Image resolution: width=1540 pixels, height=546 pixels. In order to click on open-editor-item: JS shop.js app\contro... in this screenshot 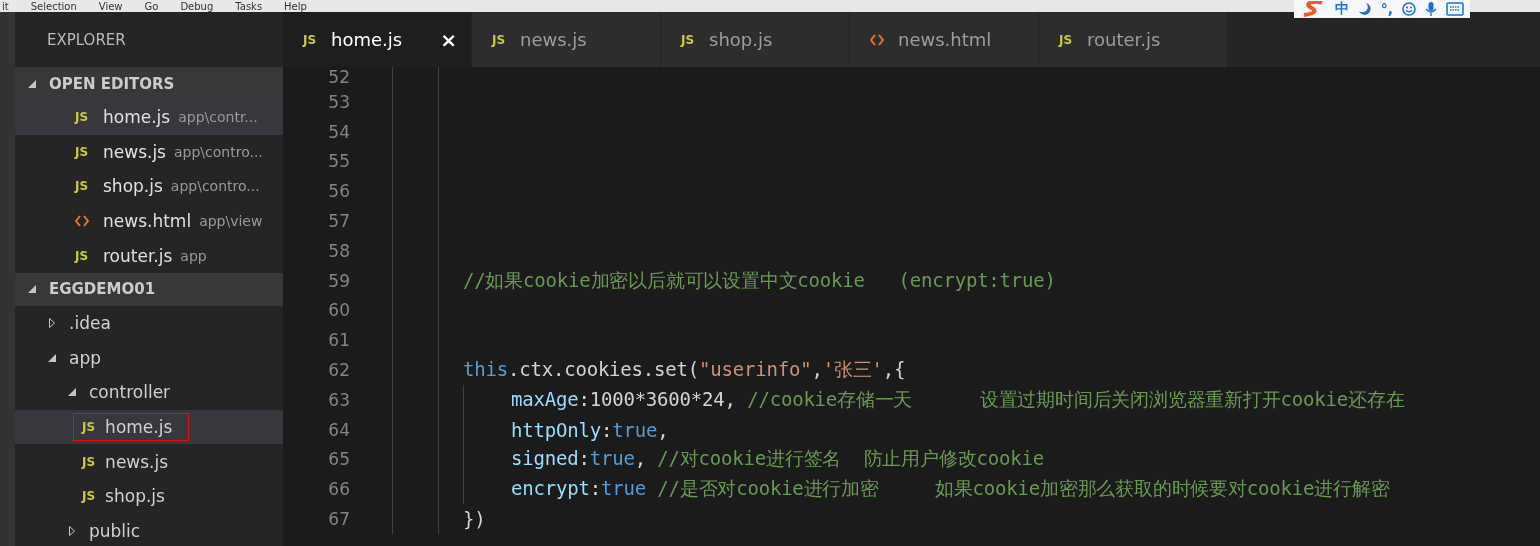, I will do `click(149, 186)`.